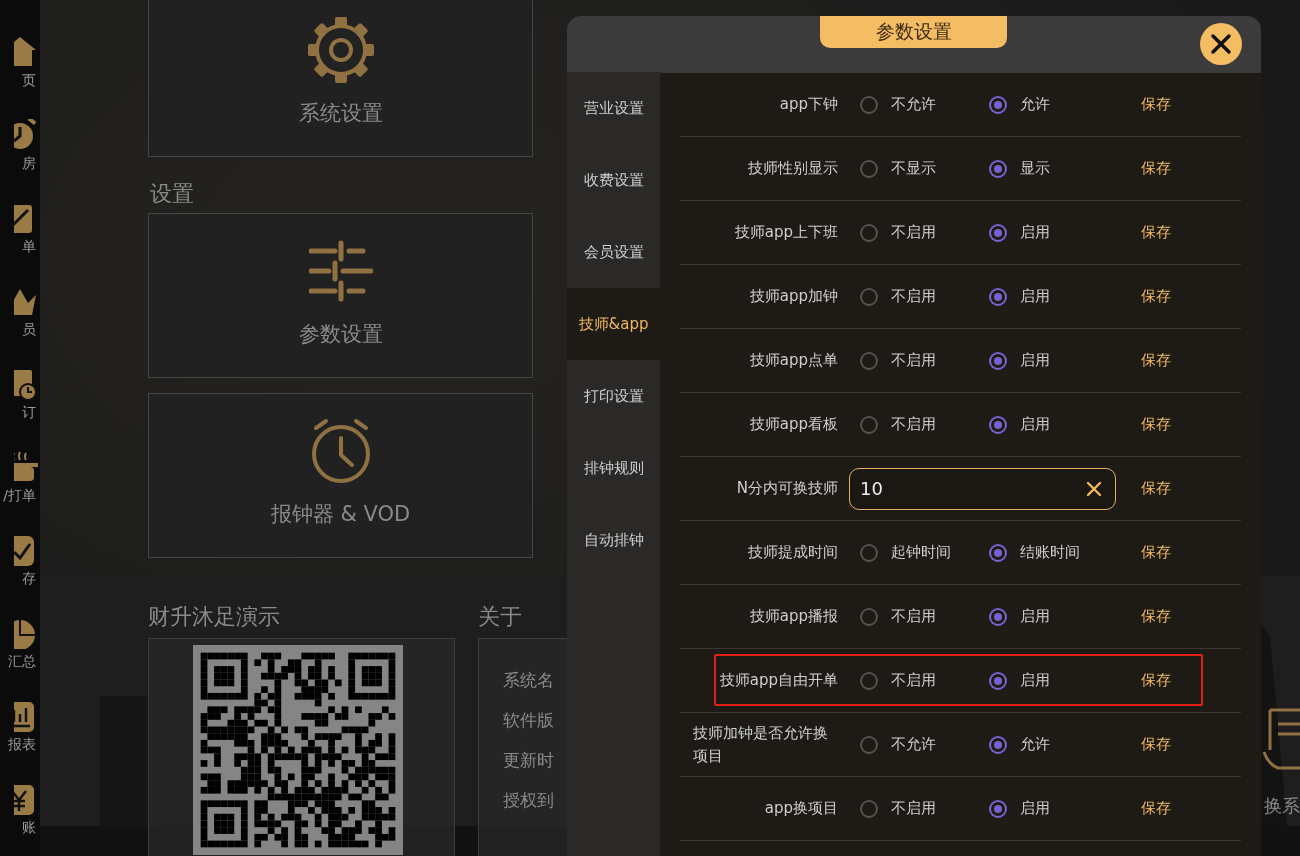  What do you see at coordinates (786, 232) in the screenshot?
I see `setting-label: 技师app上下班` at bounding box center [786, 232].